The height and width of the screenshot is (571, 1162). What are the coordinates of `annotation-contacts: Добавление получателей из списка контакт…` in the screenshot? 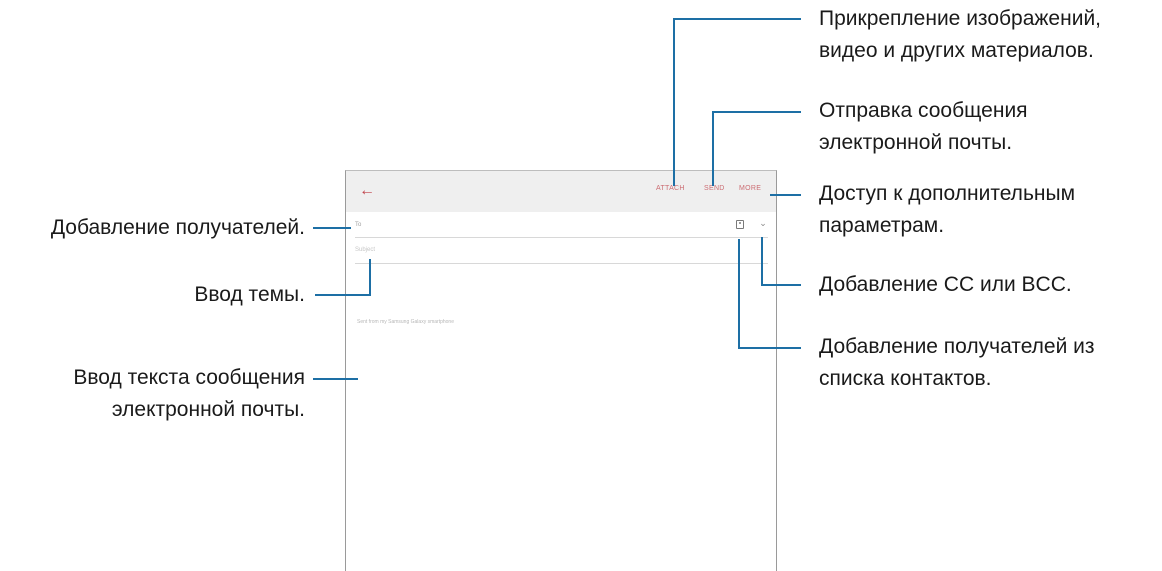 It's located at (957, 363).